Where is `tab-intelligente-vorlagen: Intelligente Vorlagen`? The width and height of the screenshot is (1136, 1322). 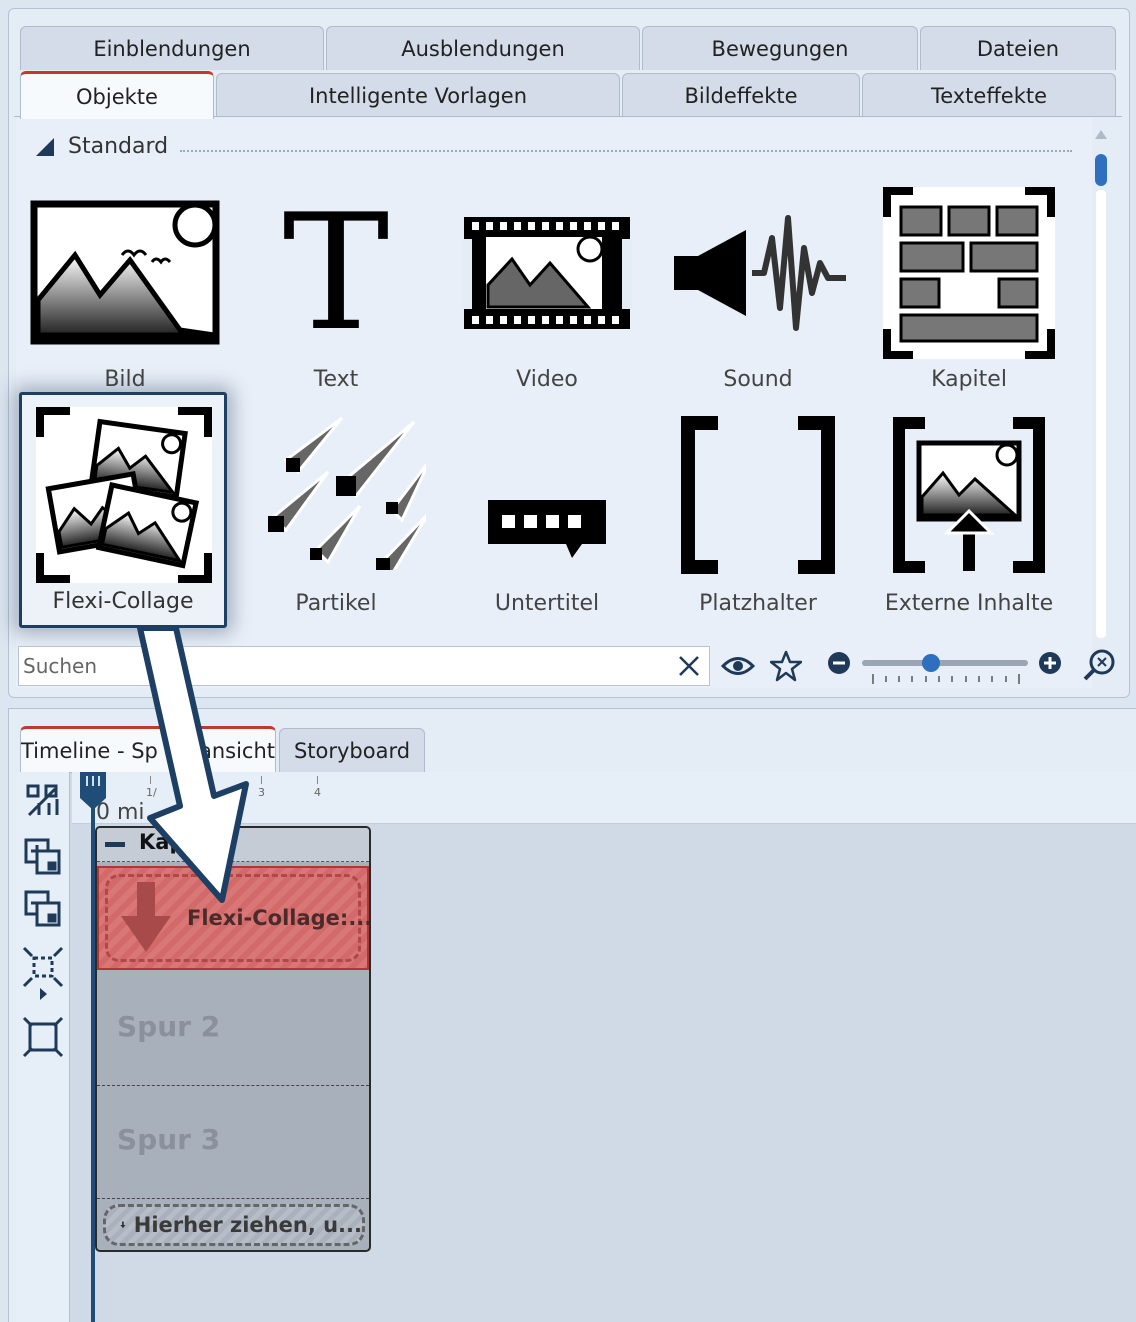
tab-intelligente-vorlagen: Intelligente Vorlagen is located at coordinates (418, 95).